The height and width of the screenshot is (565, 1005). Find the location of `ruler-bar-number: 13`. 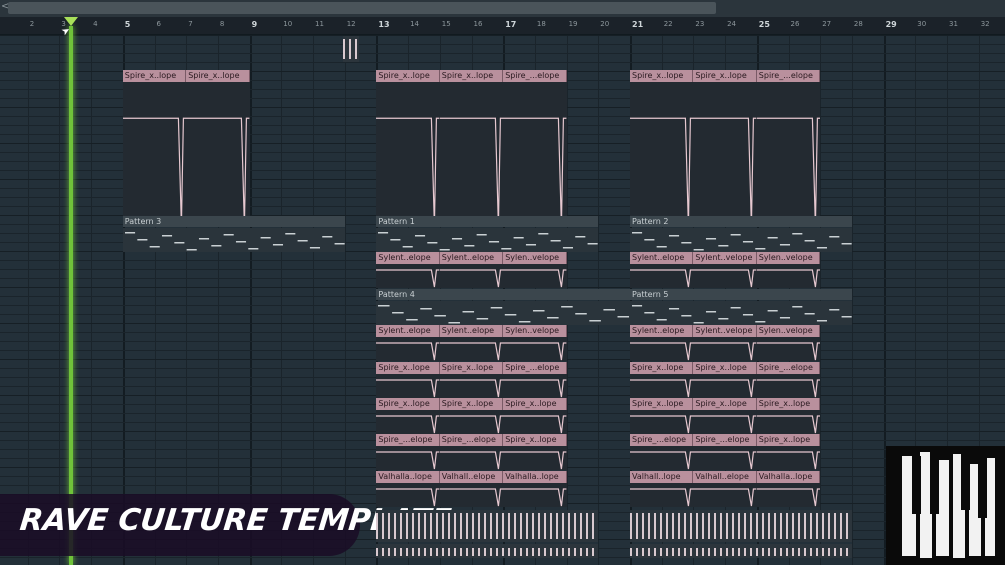

ruler-bar-number: 13 is located at coordinates (384, 24).